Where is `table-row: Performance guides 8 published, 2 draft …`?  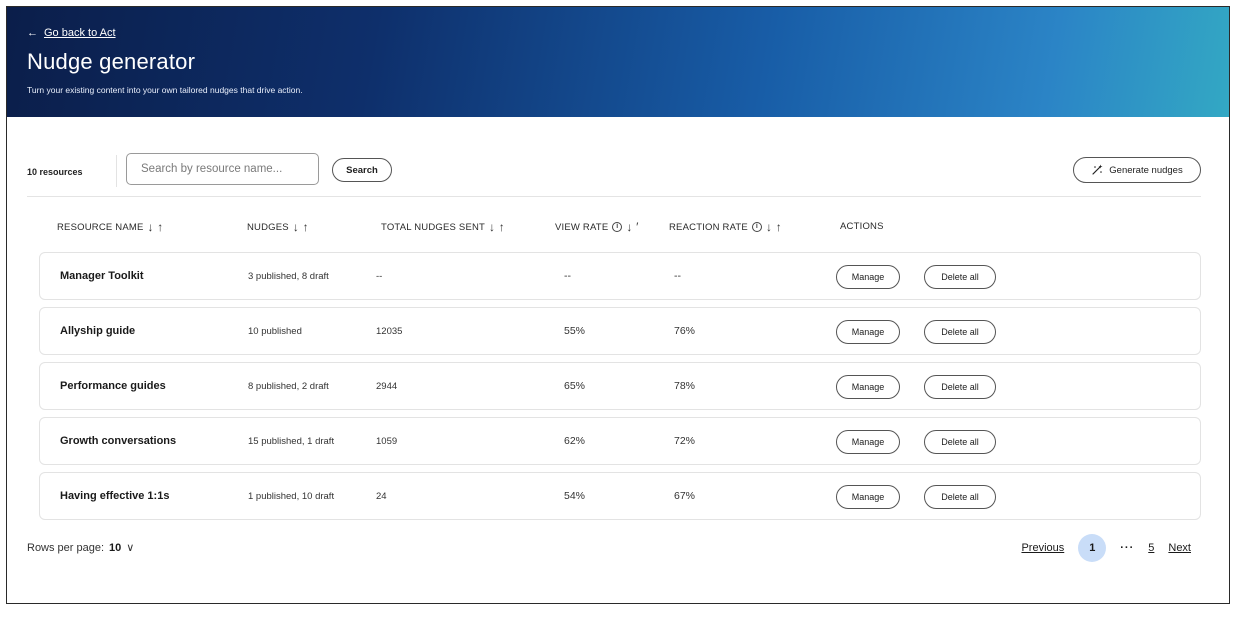 table-row: Performance guides 8 published, 2 draft … is located at coordinates (620, 386).